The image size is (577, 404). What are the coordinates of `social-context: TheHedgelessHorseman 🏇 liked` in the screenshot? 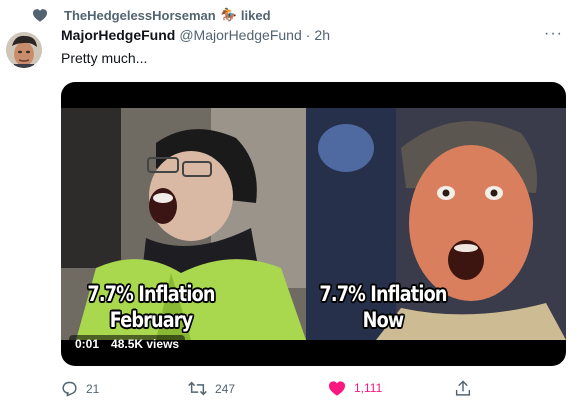 It's located at (151, 15).